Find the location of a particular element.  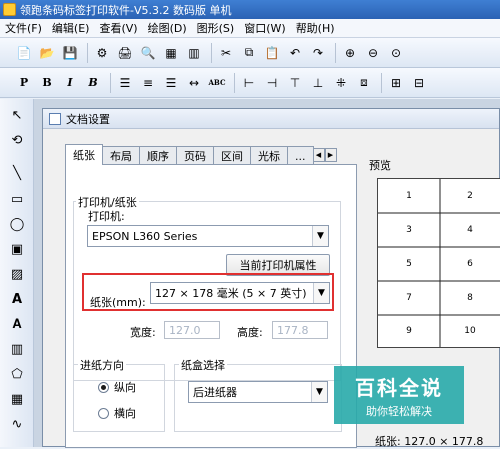

print-preview-icon: 🔍 is located at coordinates (148, 53).